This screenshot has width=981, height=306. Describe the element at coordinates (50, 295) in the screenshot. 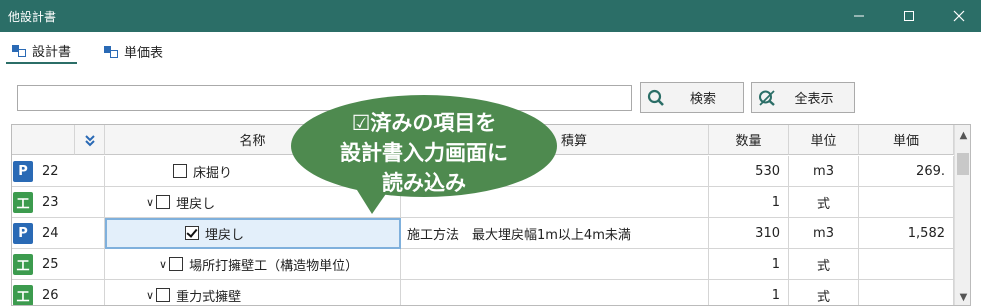

I see `row-number: 26` at that location.